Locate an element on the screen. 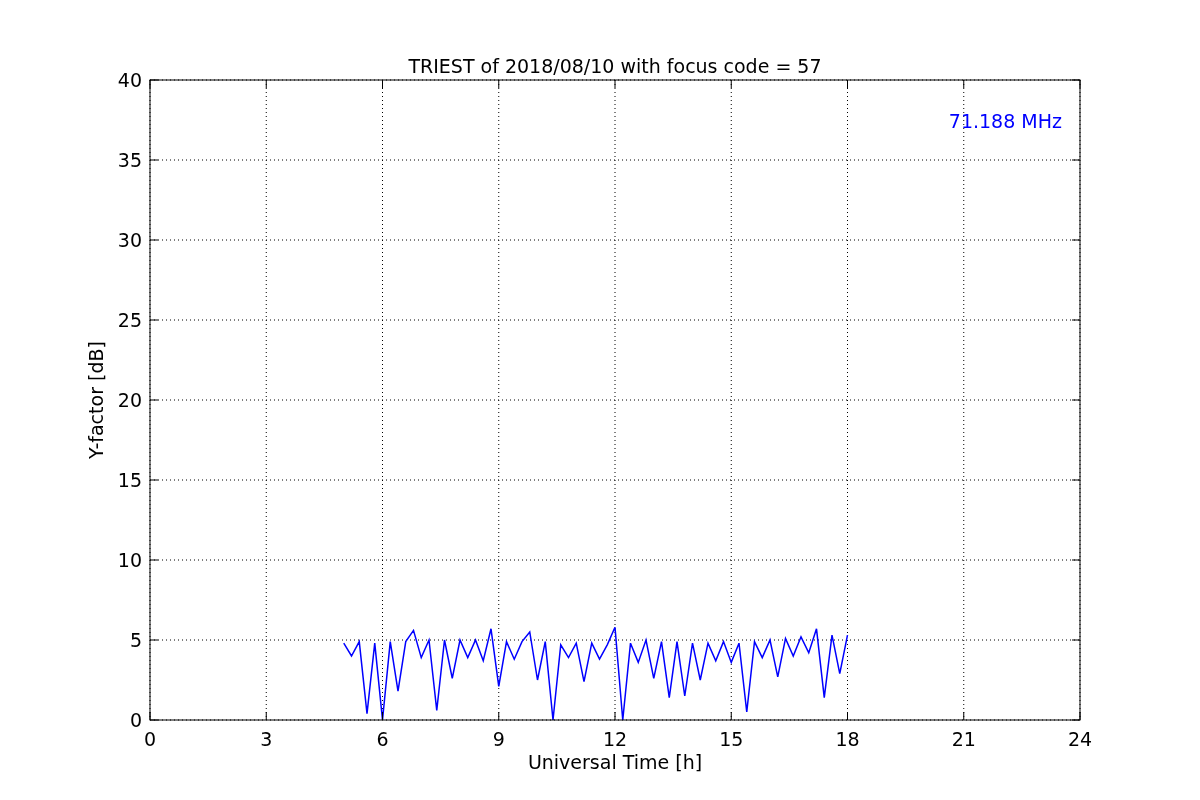 The image size is (1200, 800). y-tick-label: 25 is located at coordinates (129, 320).